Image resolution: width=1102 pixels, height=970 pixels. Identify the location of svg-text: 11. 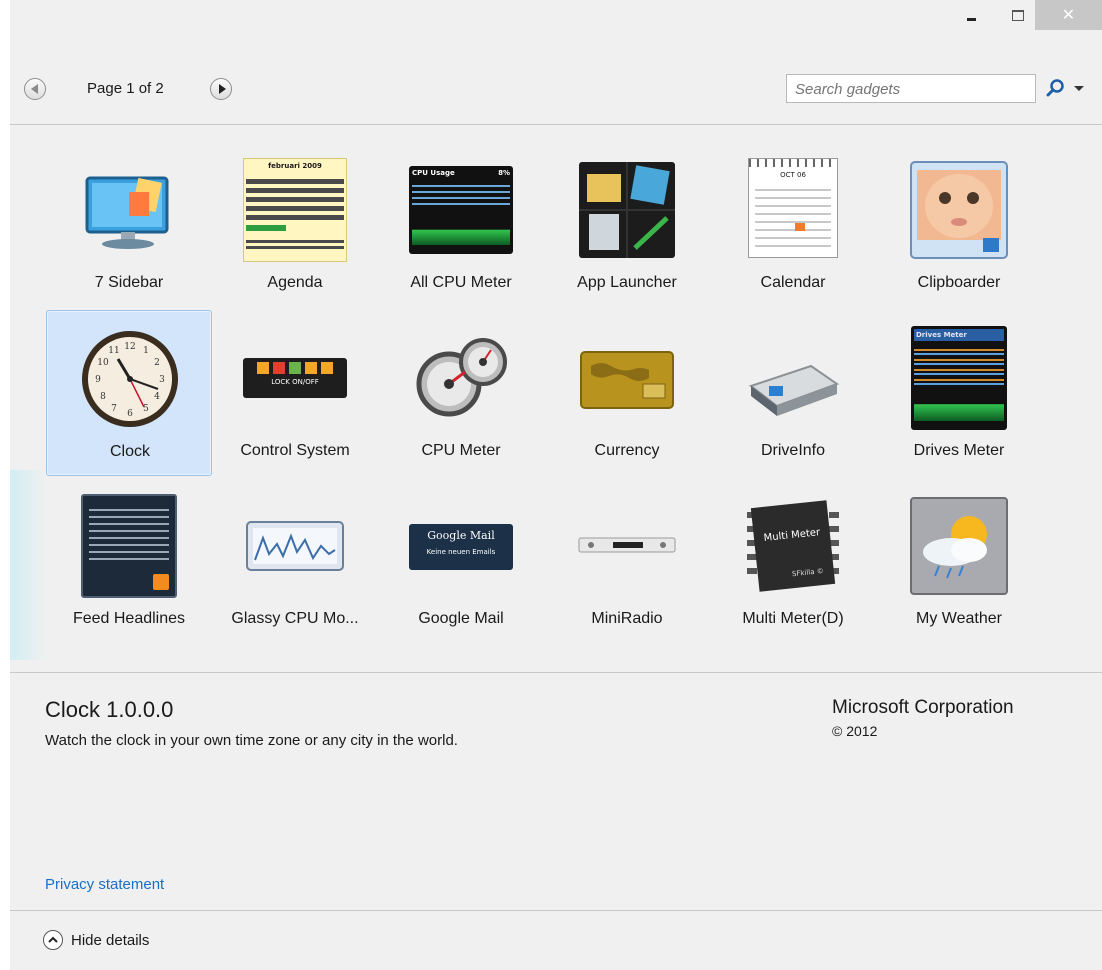
(113, 351).